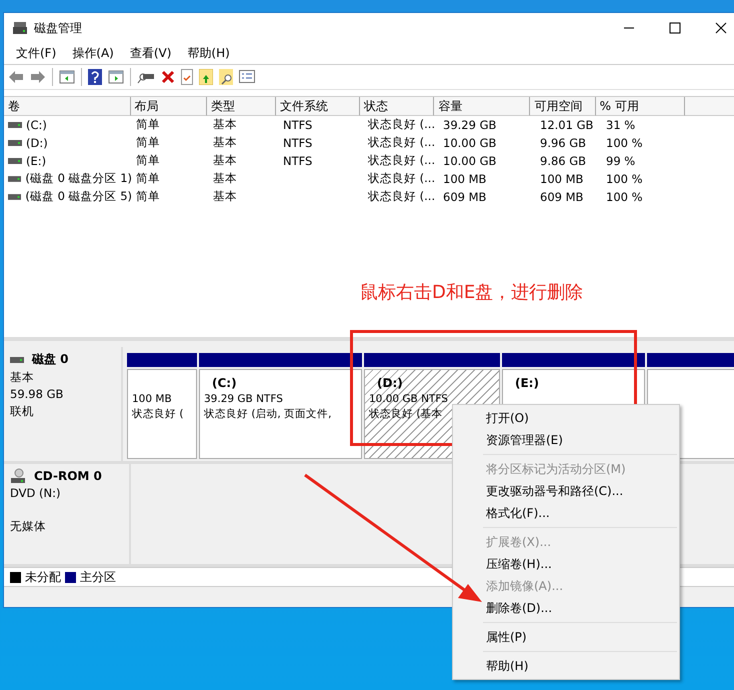 The height and width of the screenshot is (690, 734). I want to click on partition-label: (C:), so click(224, 383).